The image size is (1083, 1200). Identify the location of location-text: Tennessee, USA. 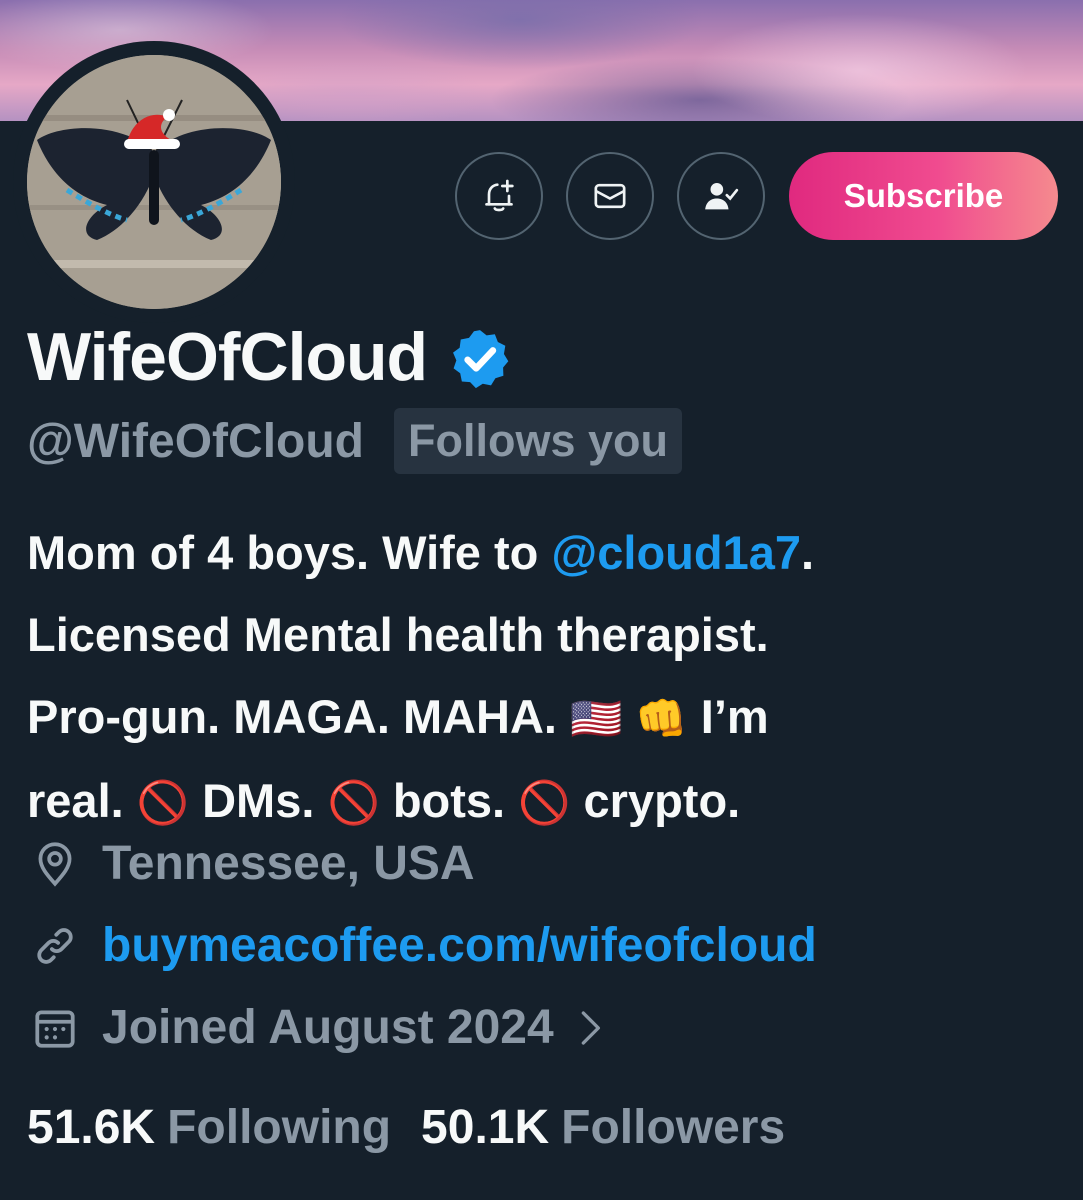
(288, 863).